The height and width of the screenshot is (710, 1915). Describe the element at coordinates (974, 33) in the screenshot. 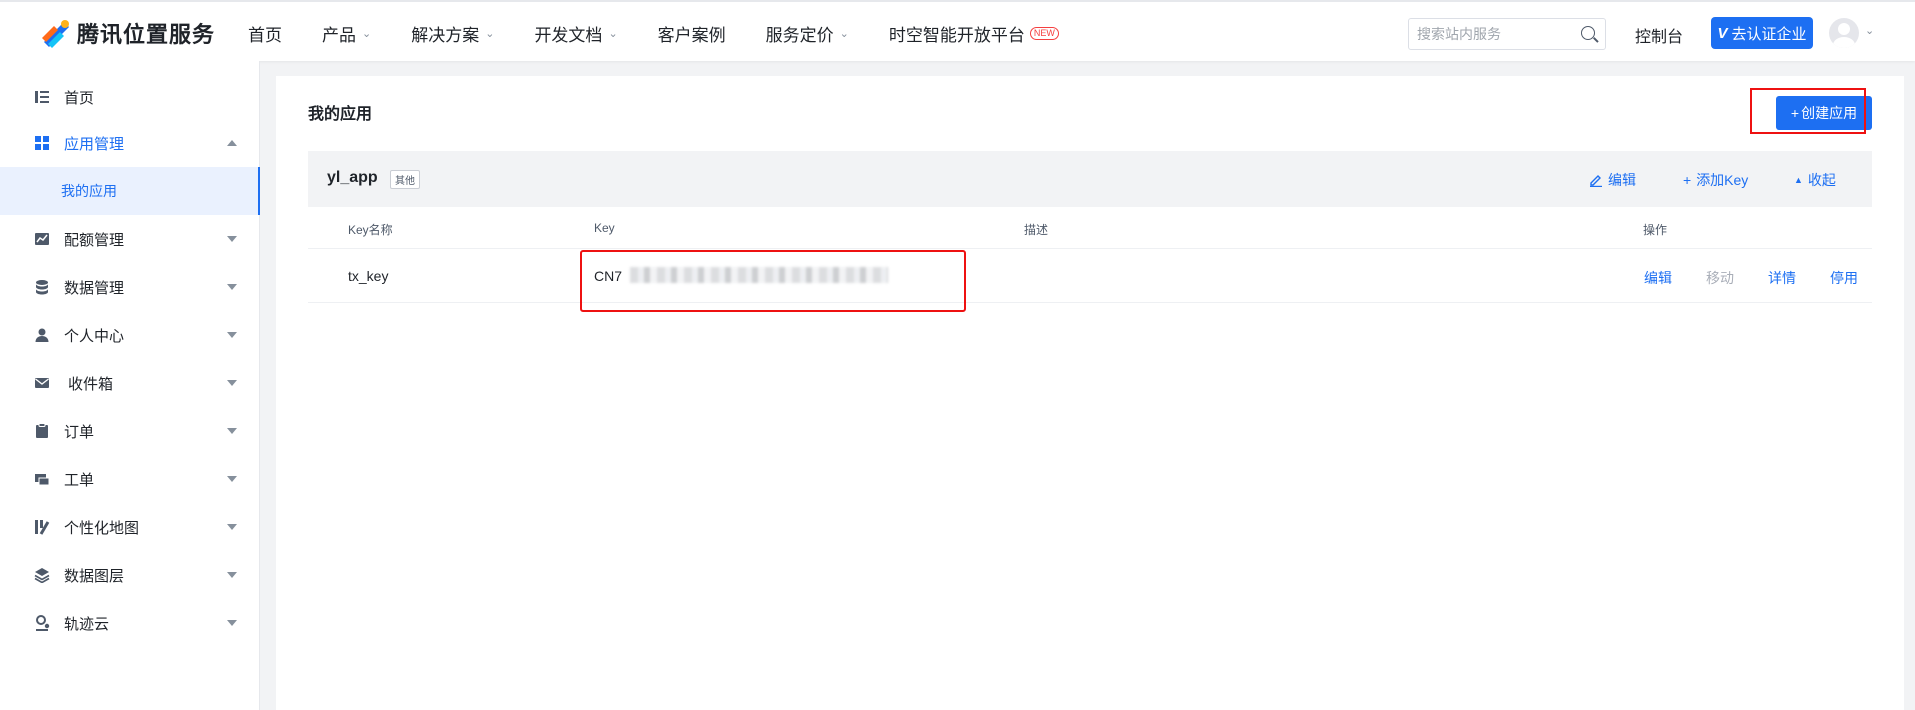

I see `nav-spatiotemporal-platform: 时空智能开放平台 NEW` at that location.